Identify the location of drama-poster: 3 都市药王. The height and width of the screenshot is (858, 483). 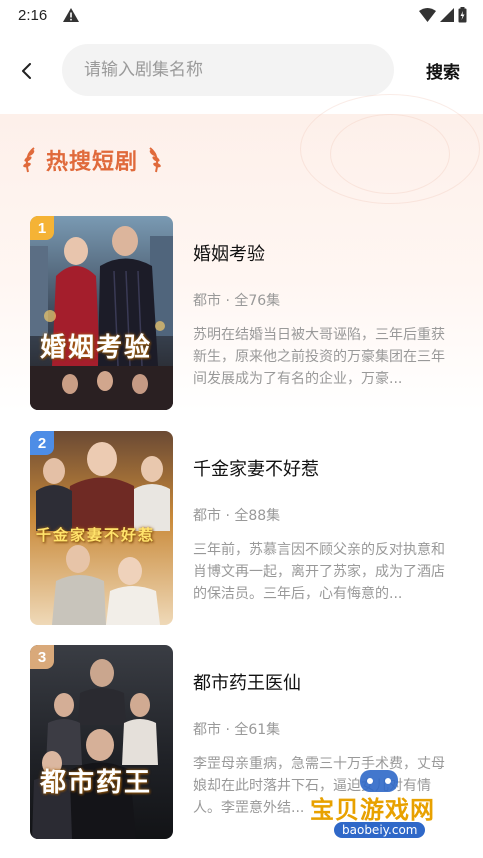
(101, 742).